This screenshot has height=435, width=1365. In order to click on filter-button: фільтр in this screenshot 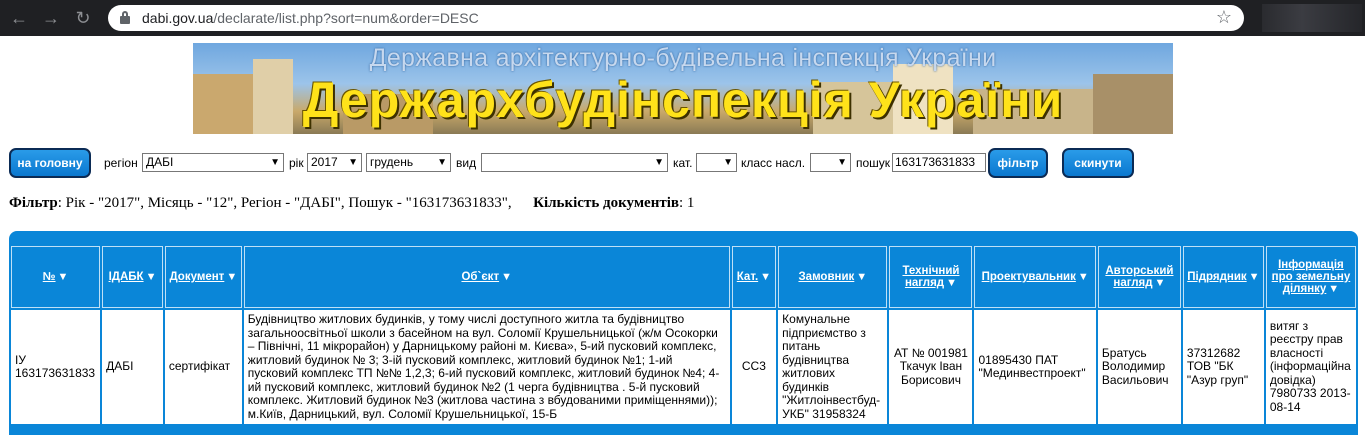, I will do `click(1018, 163)`.